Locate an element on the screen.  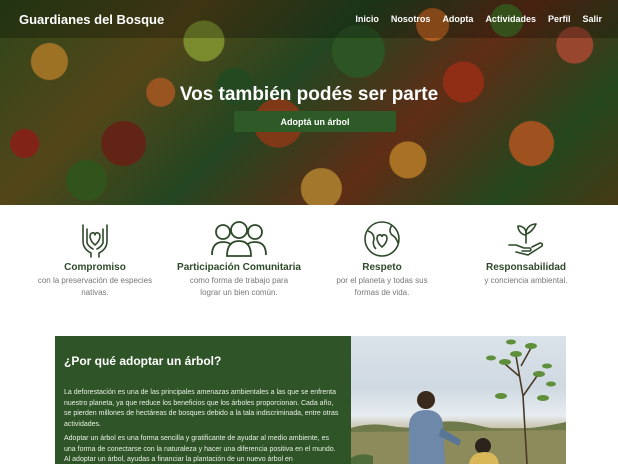
value-desc-line: por el planeta y todas sus is located at coordinates (382, 280).